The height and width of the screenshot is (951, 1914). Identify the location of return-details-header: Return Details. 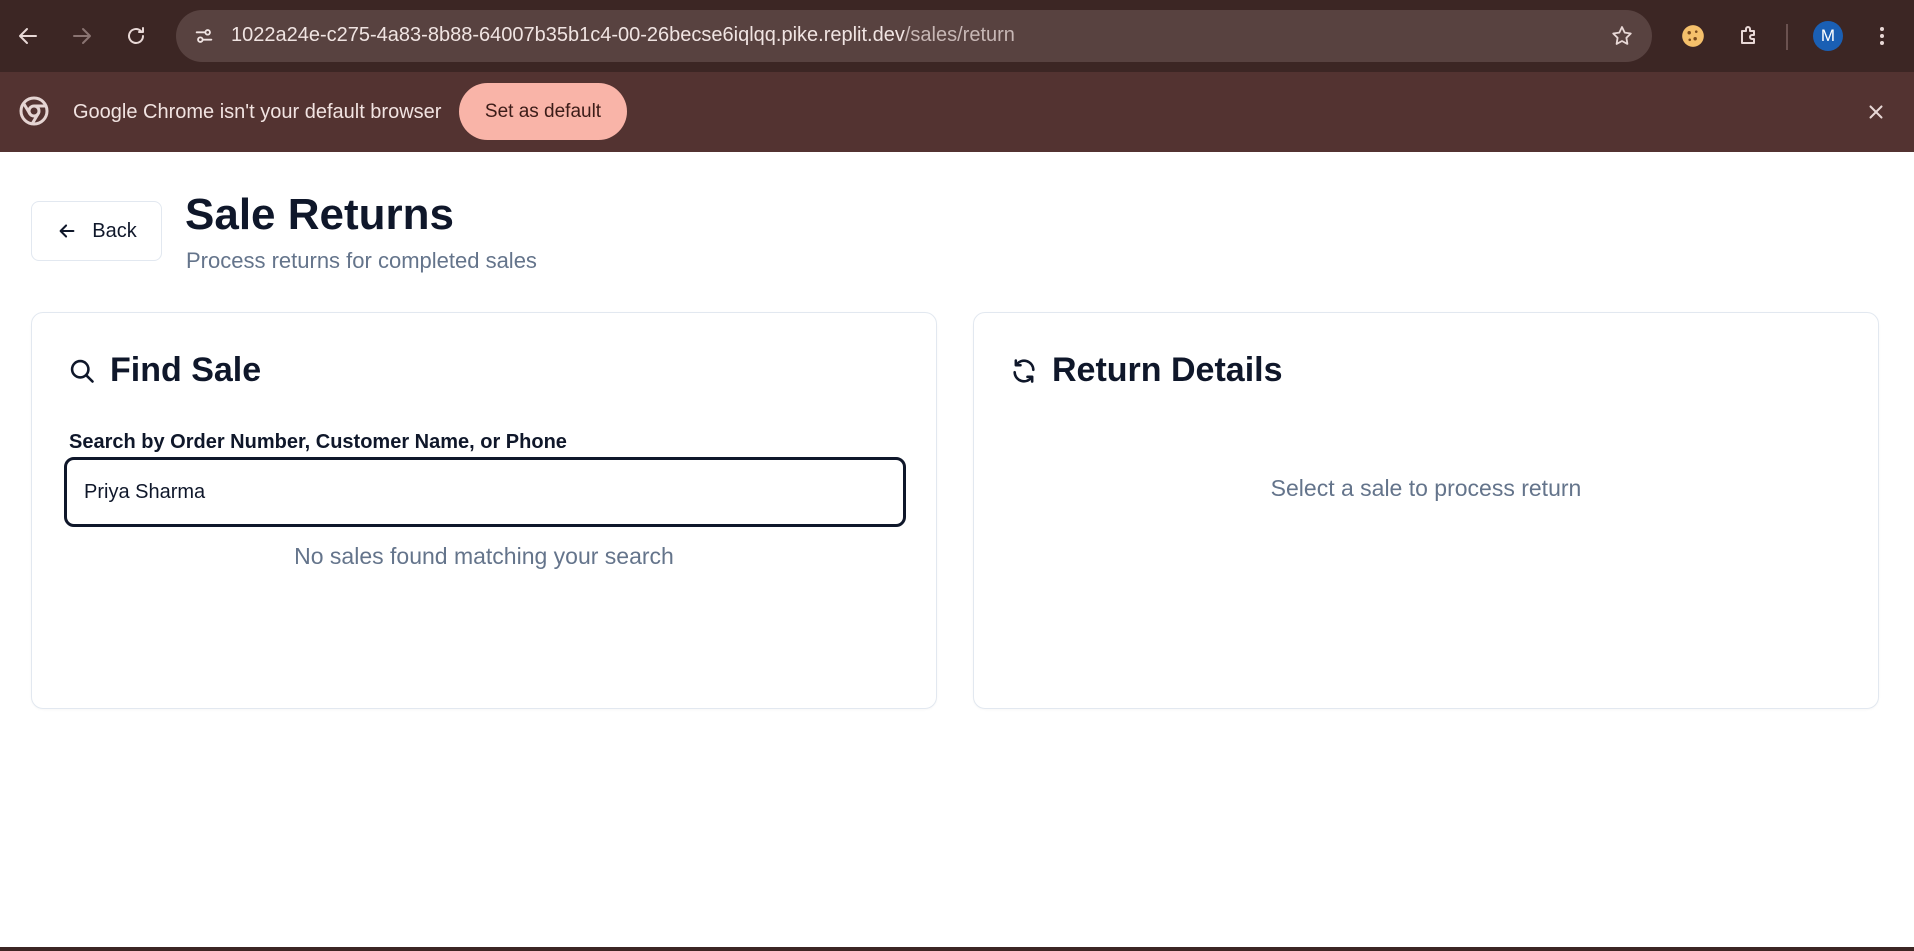
(1146, 370).